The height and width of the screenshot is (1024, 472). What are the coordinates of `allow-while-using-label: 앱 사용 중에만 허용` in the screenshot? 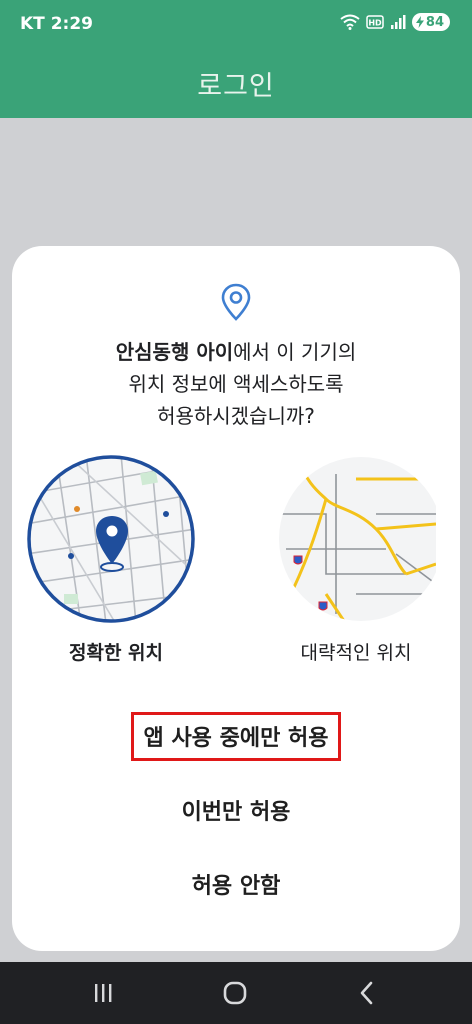 It's located at (236, 736).